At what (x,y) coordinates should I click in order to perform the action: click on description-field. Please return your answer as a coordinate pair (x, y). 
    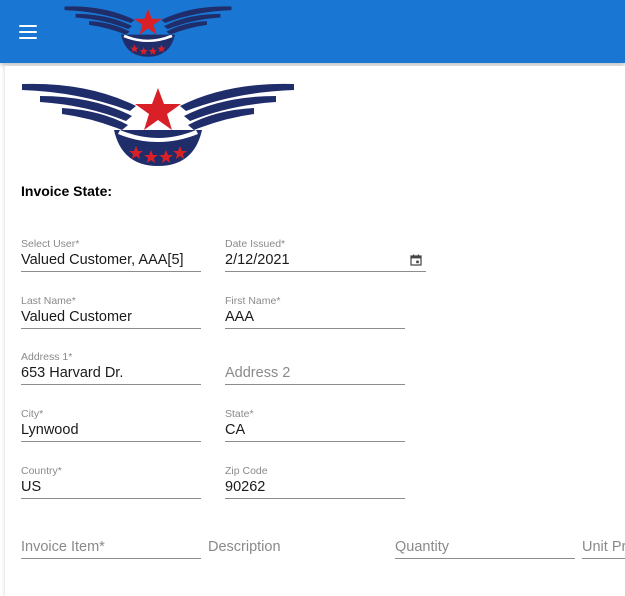
    Looking at the image, I should click on (298, 543).